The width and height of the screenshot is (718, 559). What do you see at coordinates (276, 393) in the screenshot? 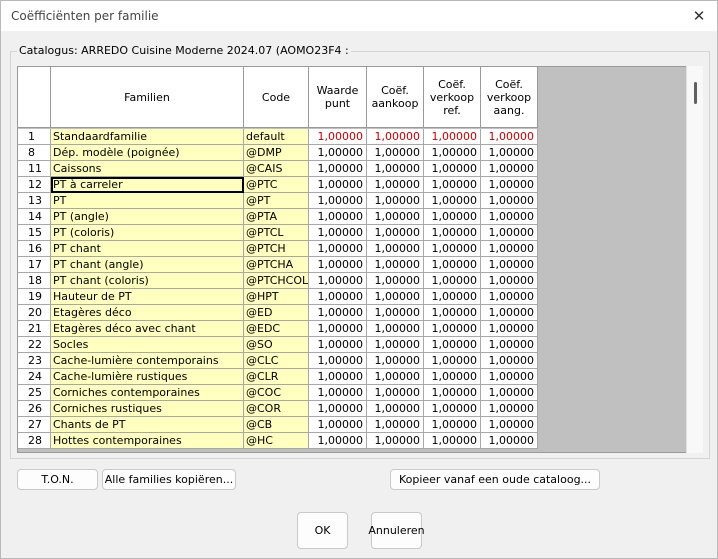
I see `code-cell: @COC` at bounding box center [276, 393].